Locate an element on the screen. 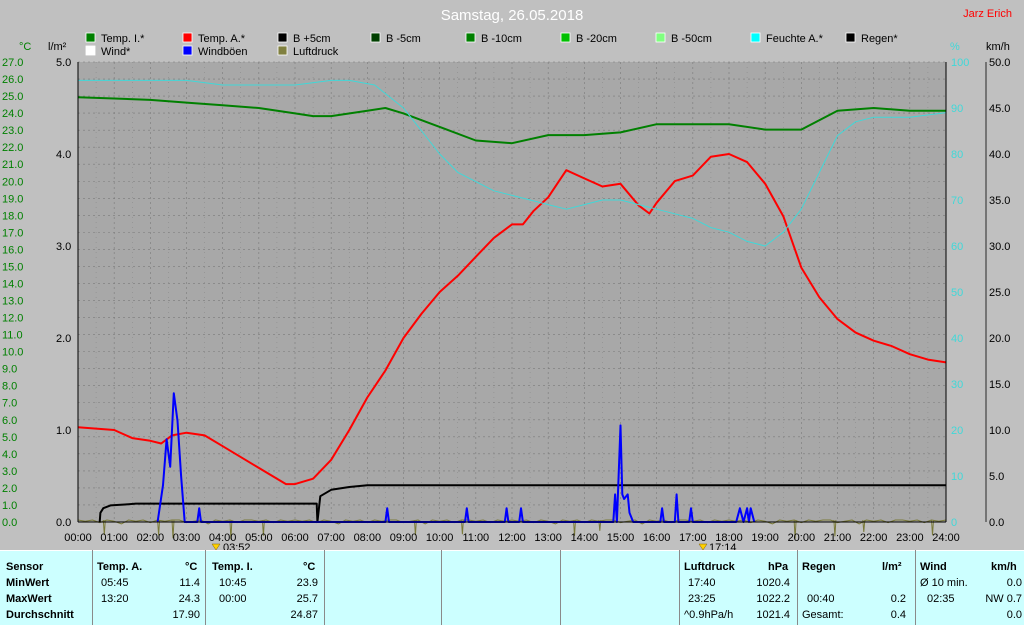 This screenshot has height=625, width=1024. rain-tick-label: 5.0 is located at coordinates (63, 63).